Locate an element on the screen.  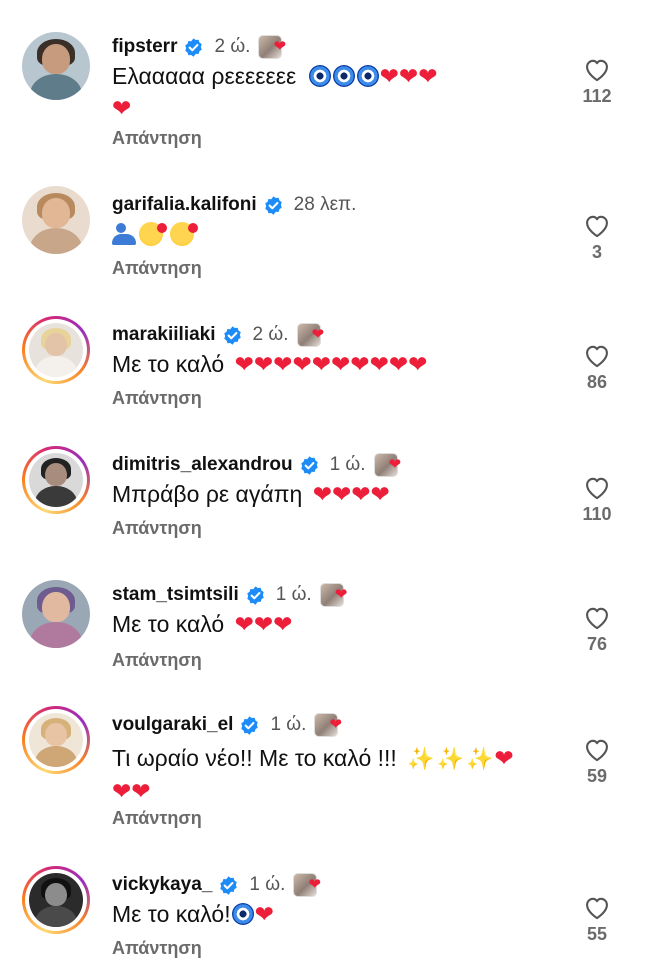
like-button: 110 is located at coordinates (597, 499).